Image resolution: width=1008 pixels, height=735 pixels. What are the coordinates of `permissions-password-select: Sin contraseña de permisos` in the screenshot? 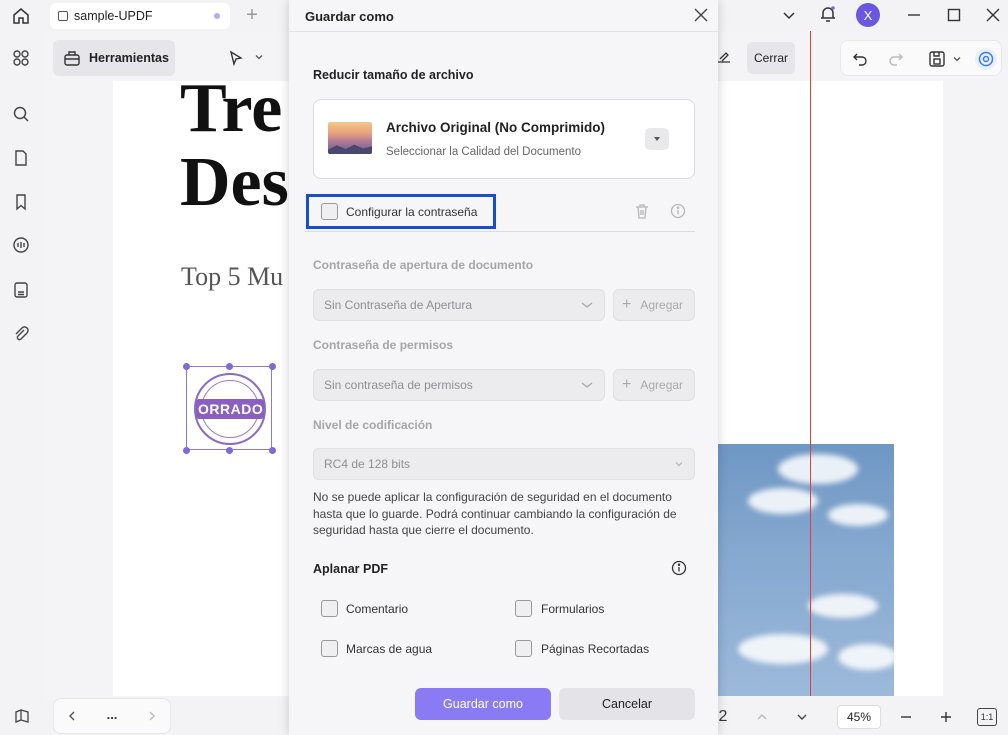 It's located at (459, 385).